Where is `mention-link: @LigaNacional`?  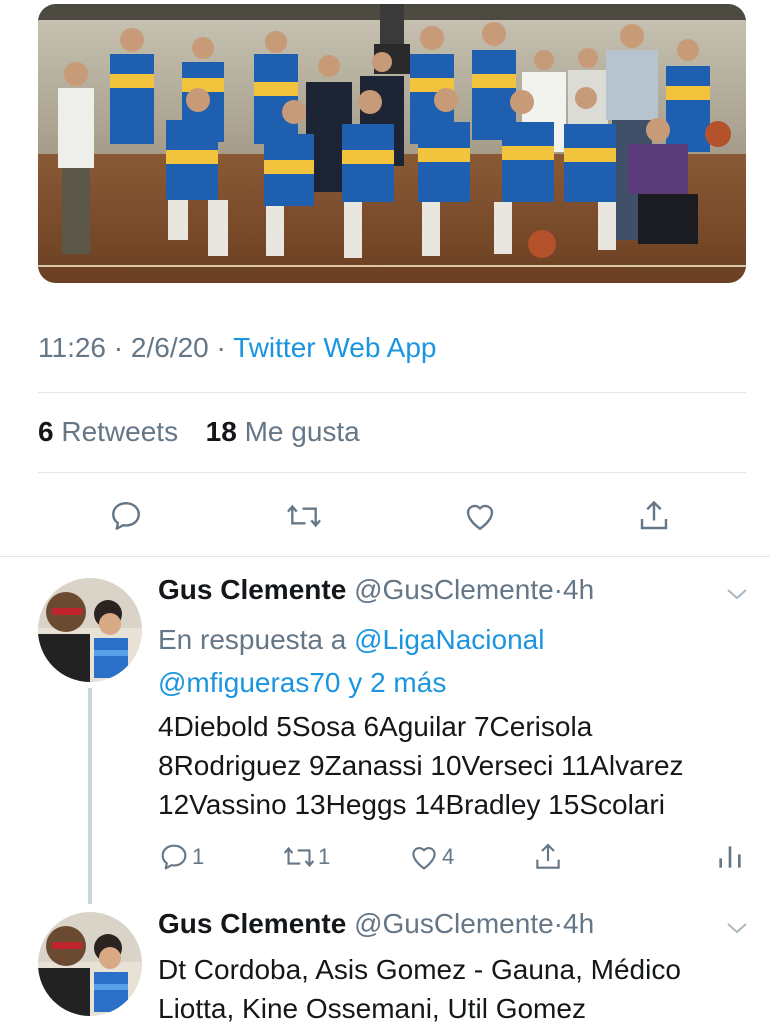 mention-link: @LigaNacional is located at coordinates (449, 639).